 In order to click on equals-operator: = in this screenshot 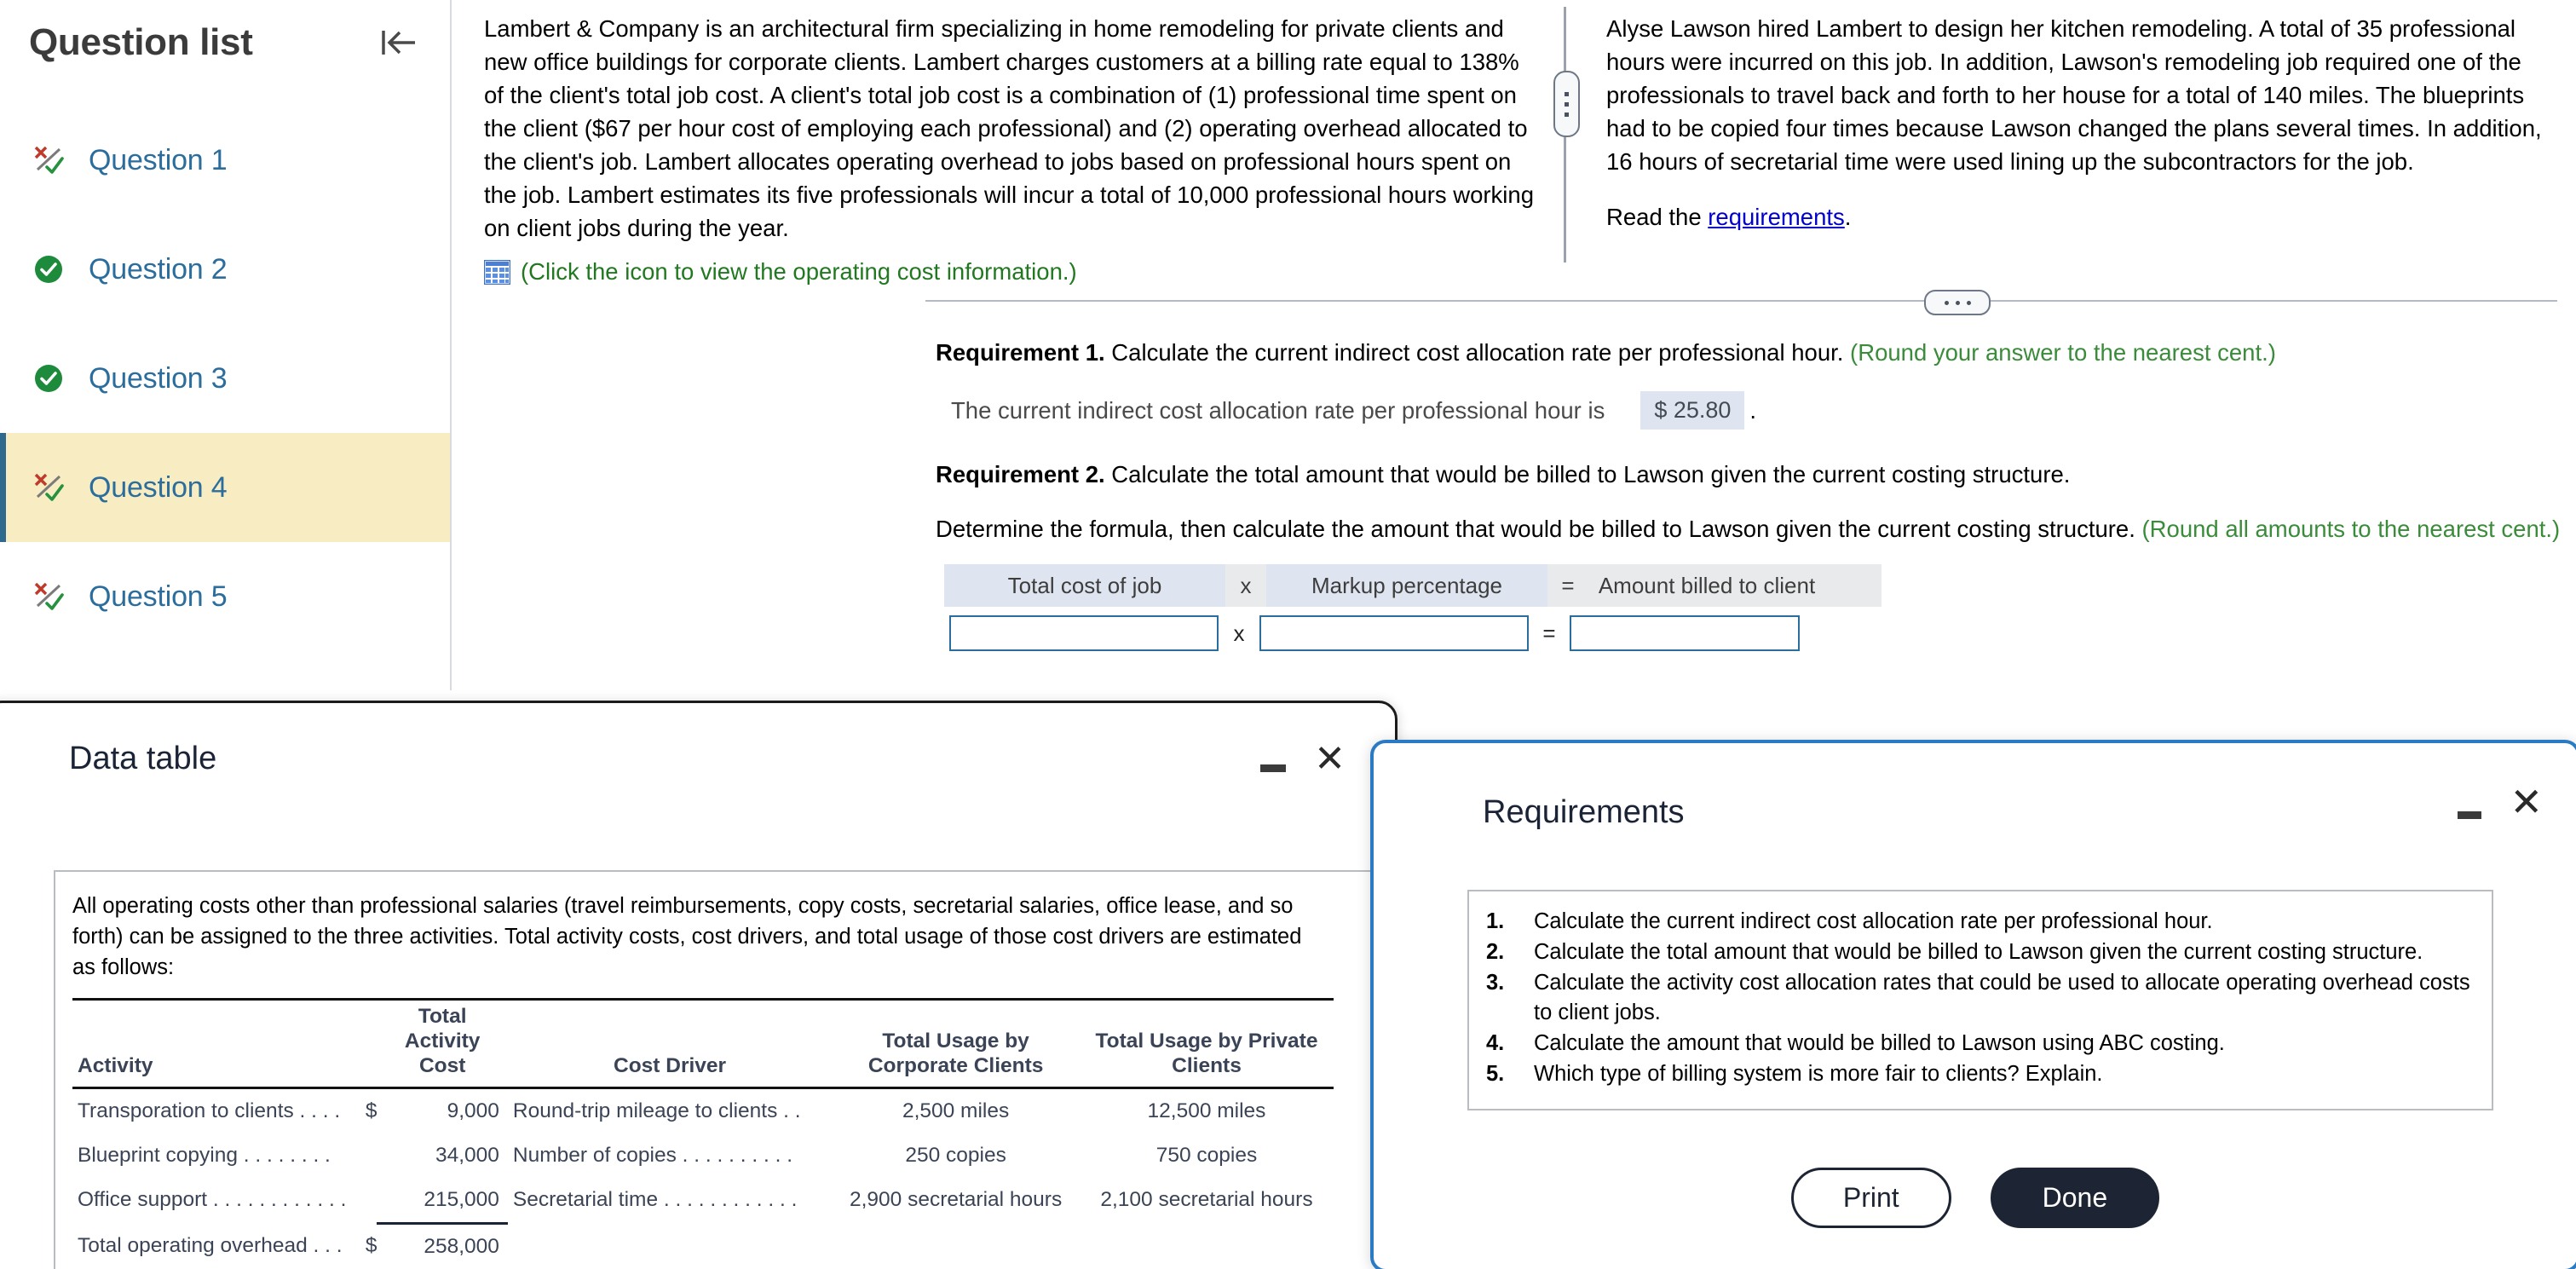, I will do `click(1549, 633)`.